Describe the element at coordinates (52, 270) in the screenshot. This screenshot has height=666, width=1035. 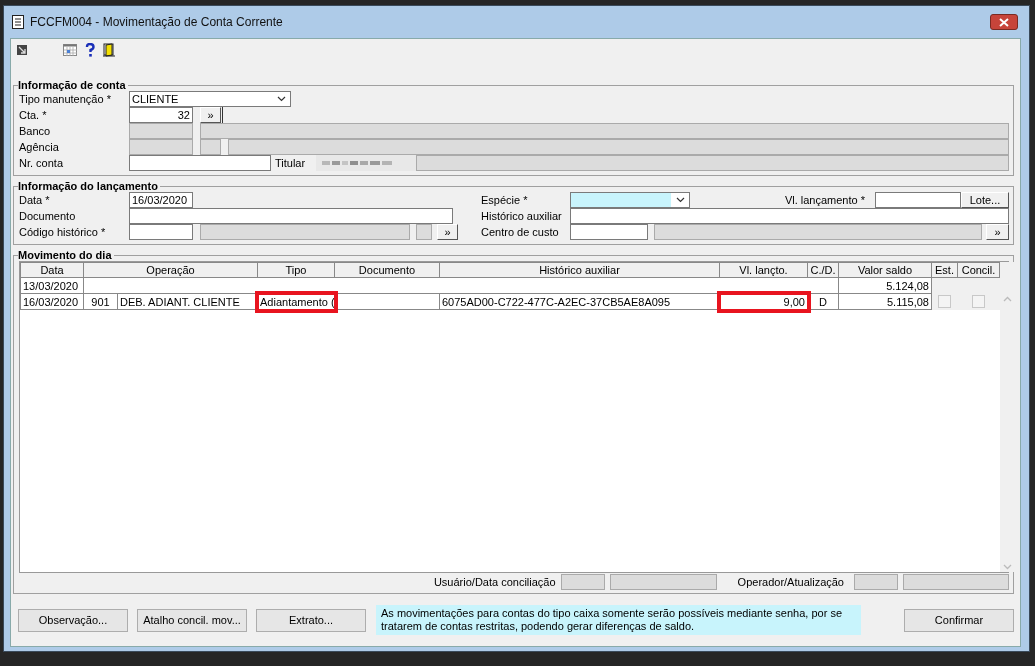
I see `column-header: Data` at that location.